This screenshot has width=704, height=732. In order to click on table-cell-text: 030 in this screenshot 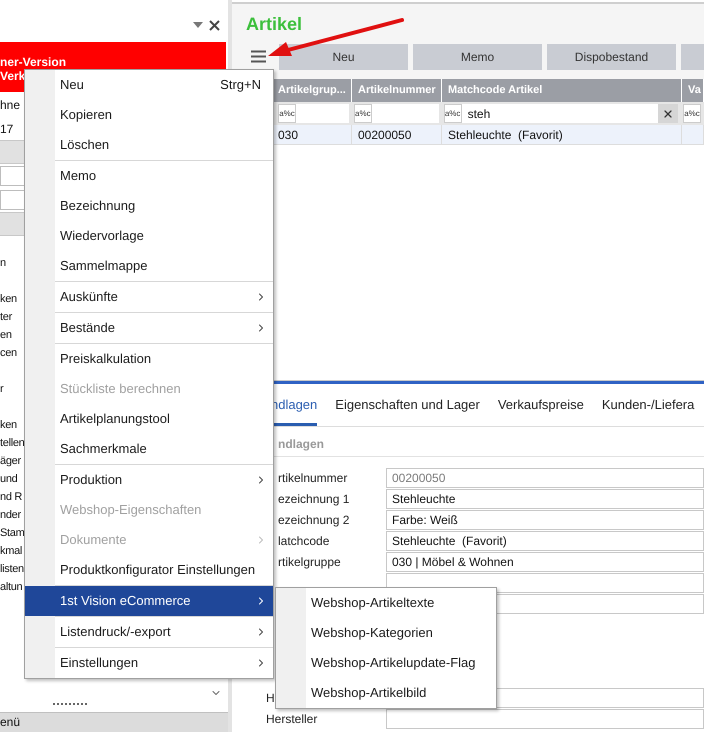, I will do `click(288, 135)`.